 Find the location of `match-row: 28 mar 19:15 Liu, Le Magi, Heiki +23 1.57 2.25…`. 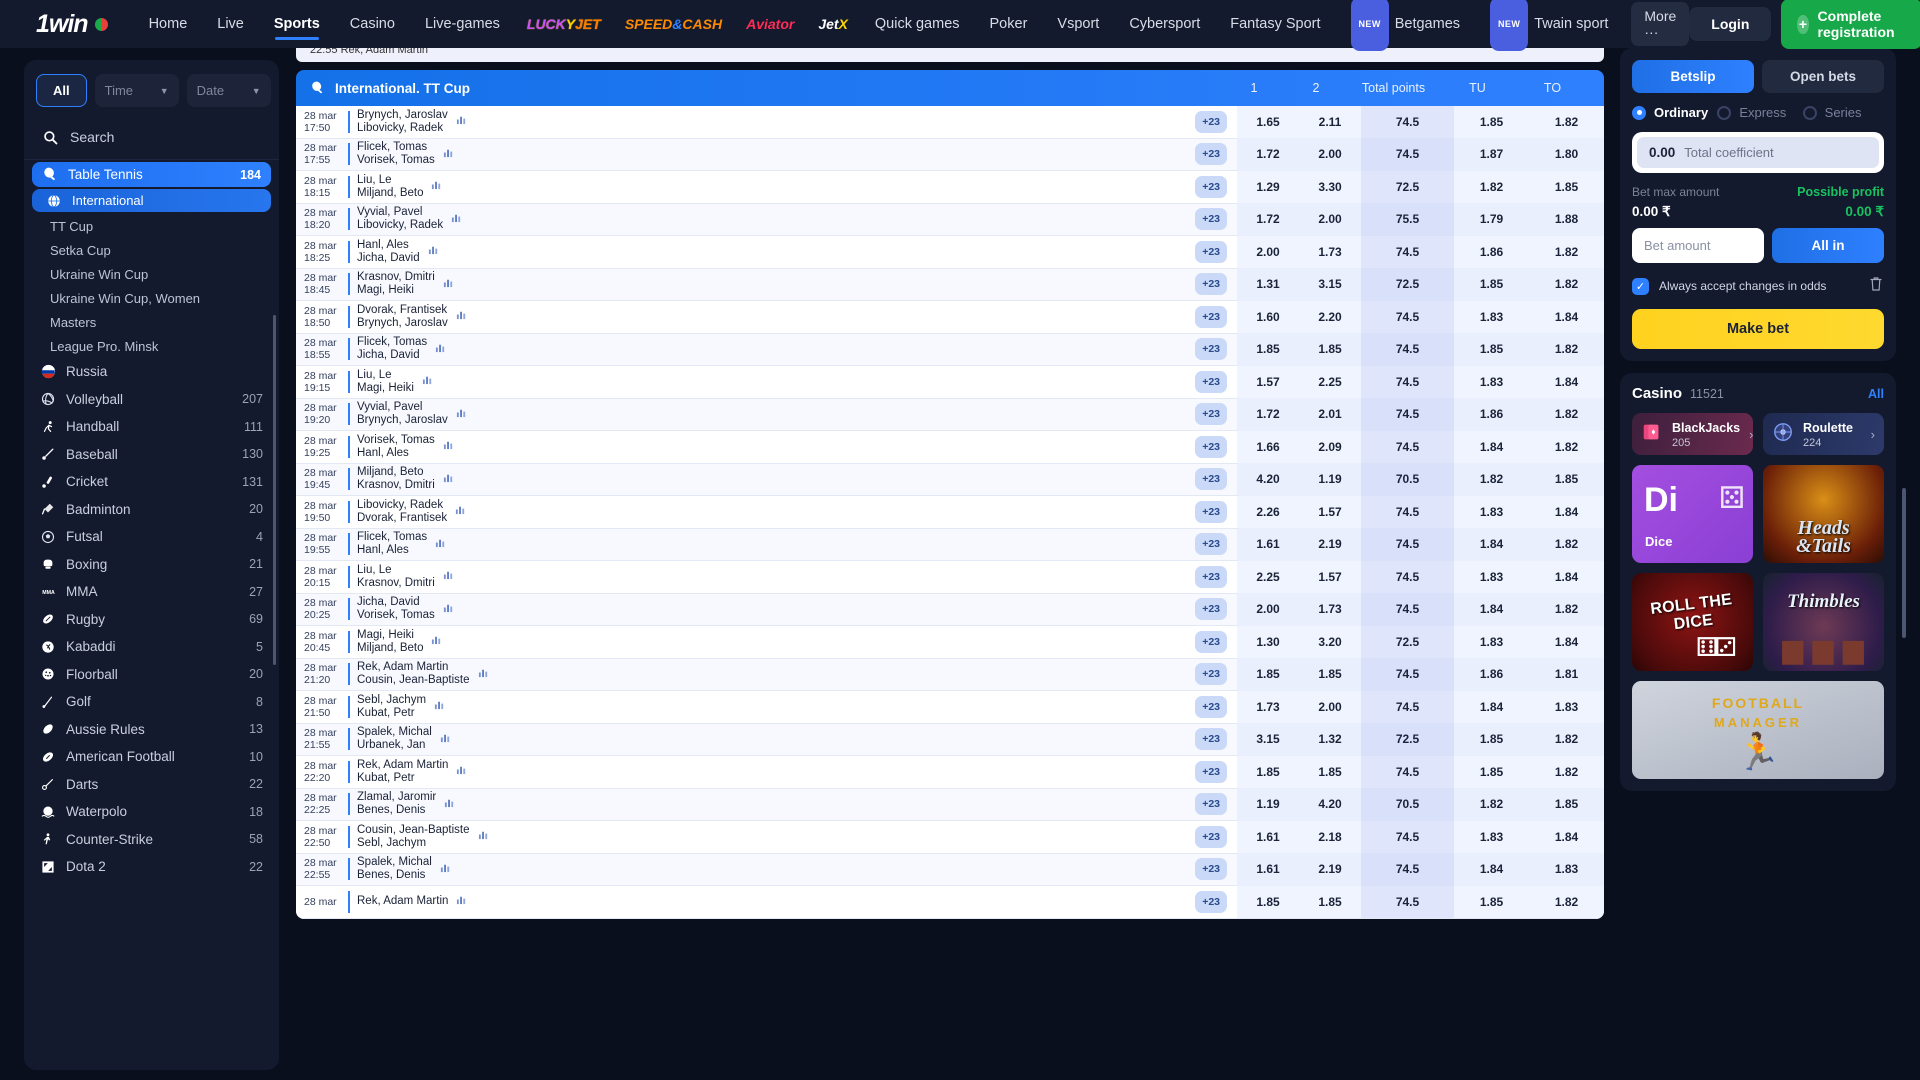

match-row: 28 mar 19:15 Liu, Le Magi, Heiki +23 1.57 2.25… is located at coordinates (950, 382).